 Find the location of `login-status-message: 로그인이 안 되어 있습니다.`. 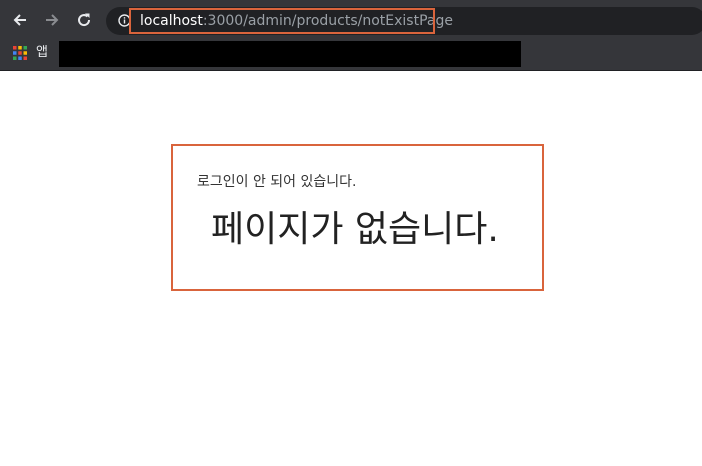

login-status-message: 로그인이 안 되어 있습니다. is located at coordinates (277, 182).